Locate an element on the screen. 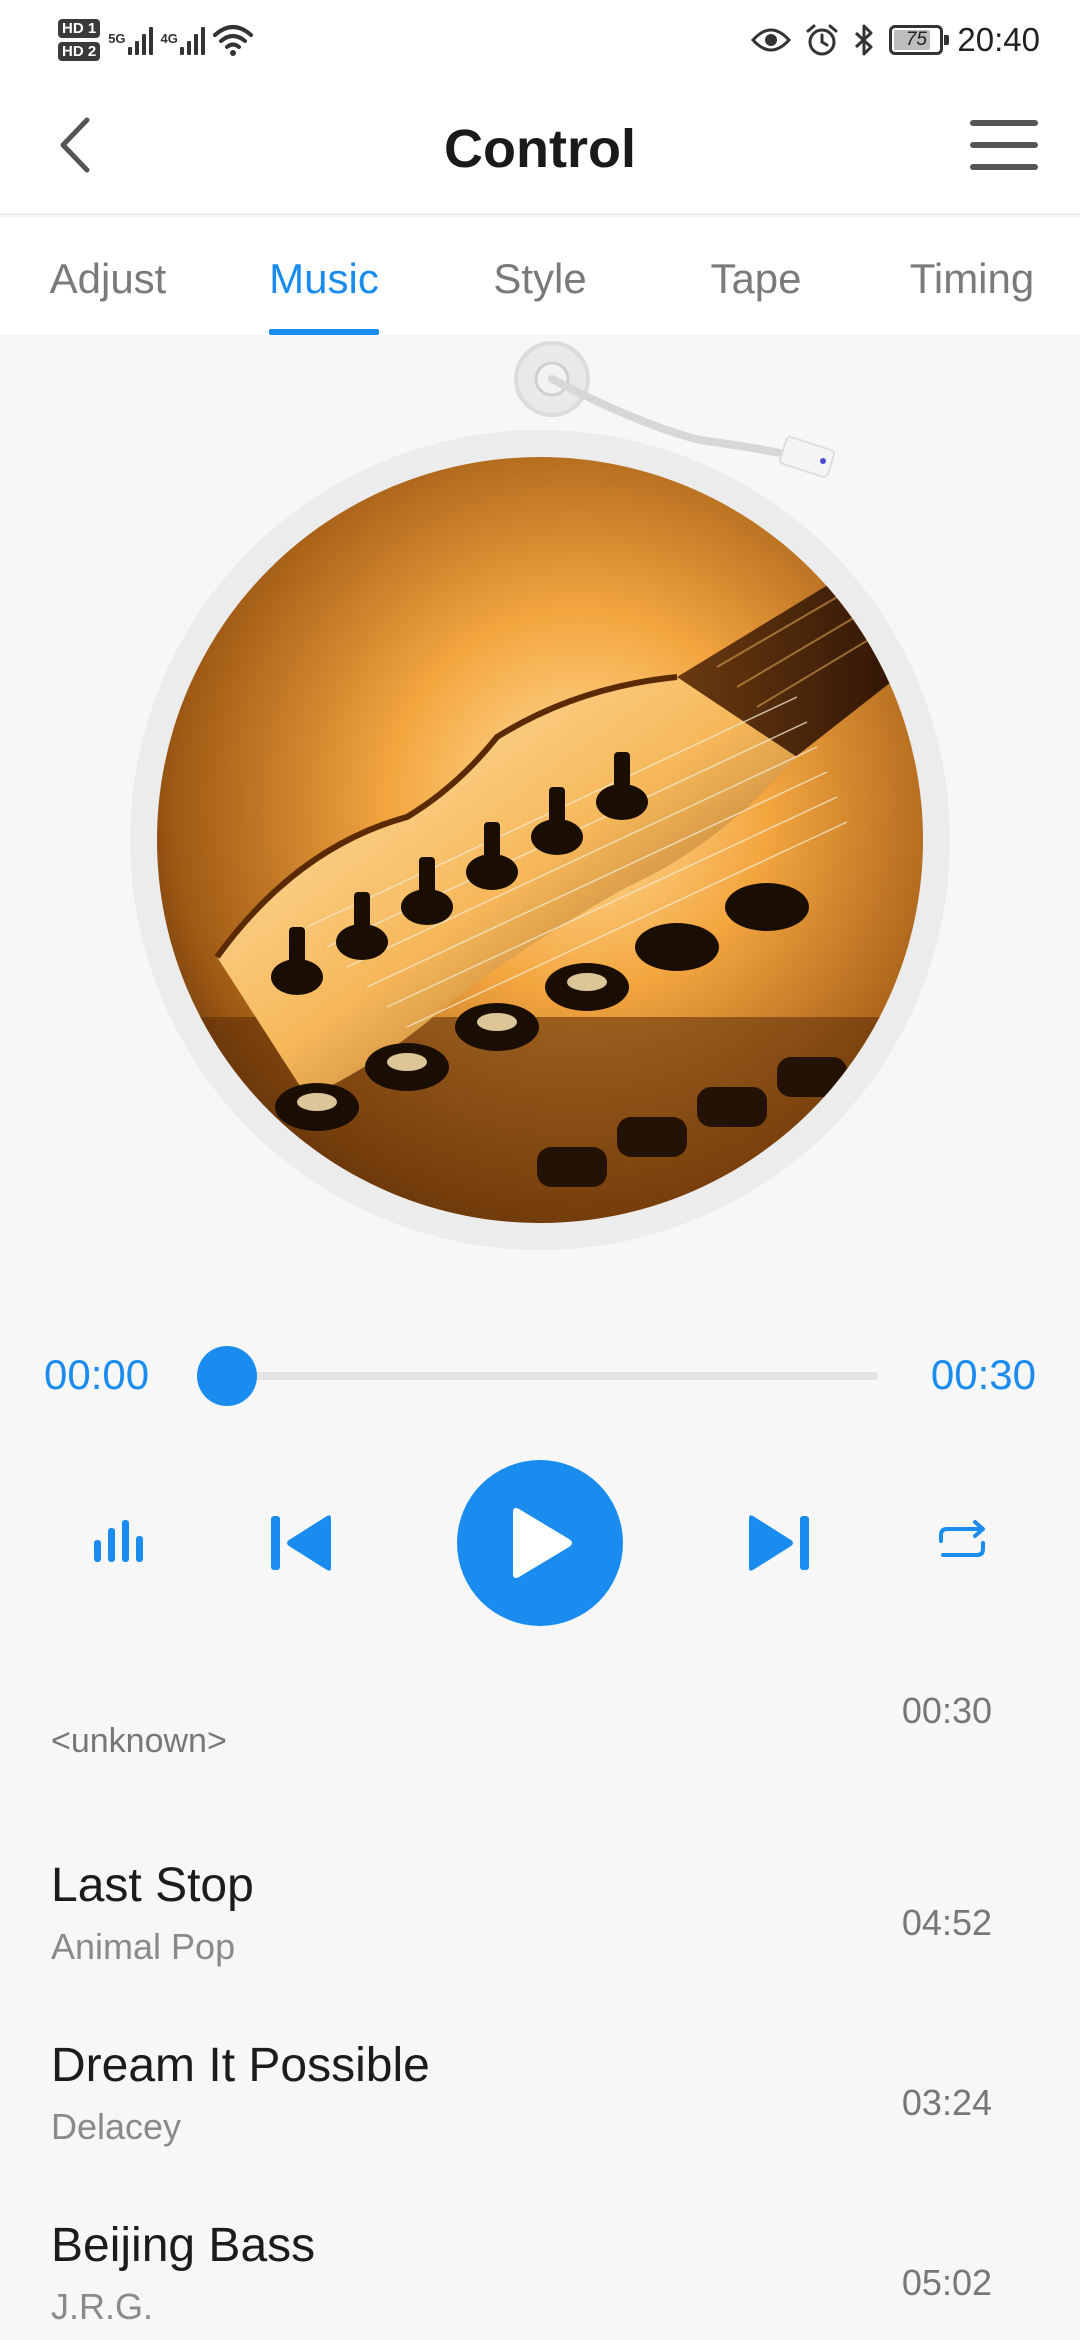 The width and height of the screenshot is (1080, 2340). sim2-badge: HD 2 is located at coordinates (79, 51).